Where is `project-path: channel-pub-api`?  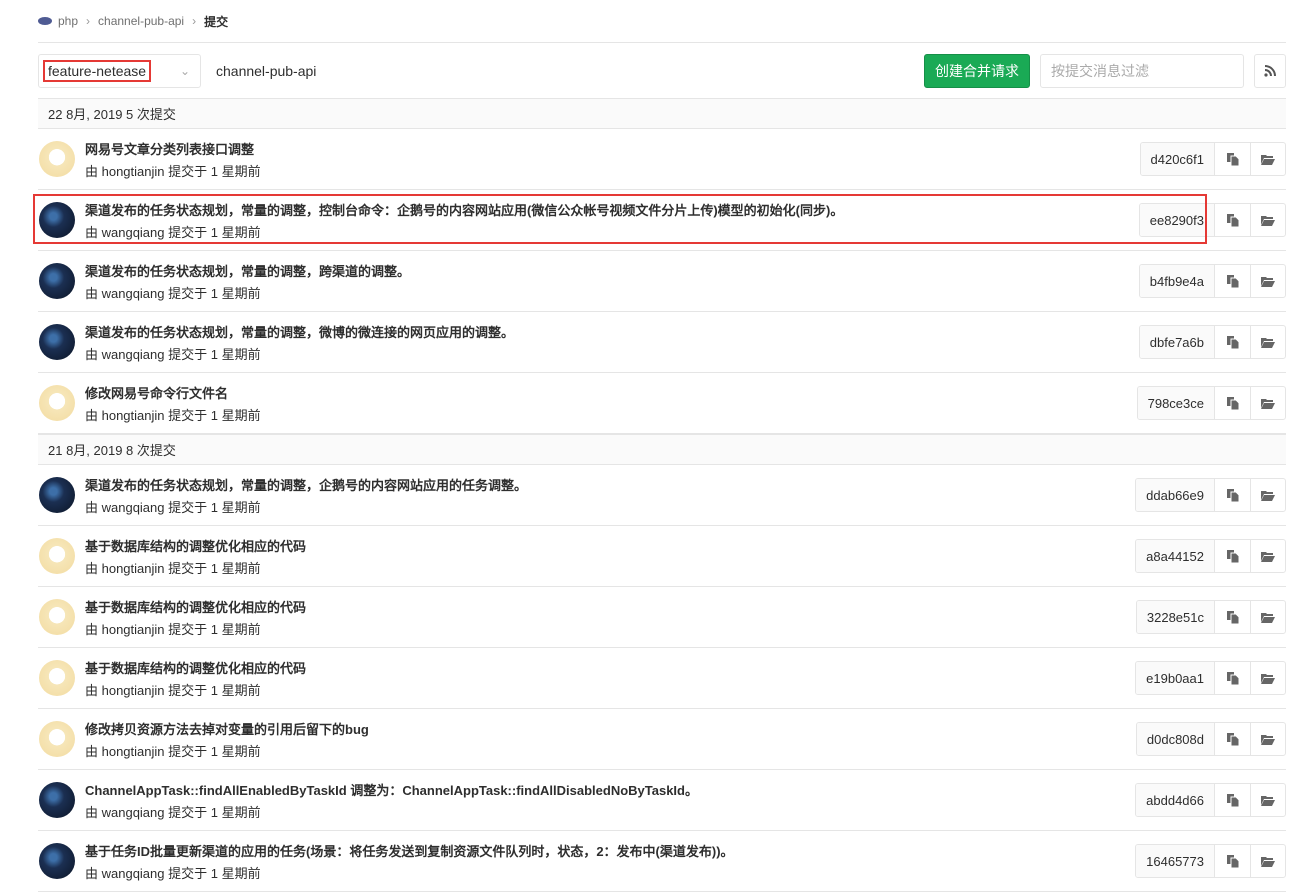 project-path: channel-pub-api is located at coordinates (266, 70).